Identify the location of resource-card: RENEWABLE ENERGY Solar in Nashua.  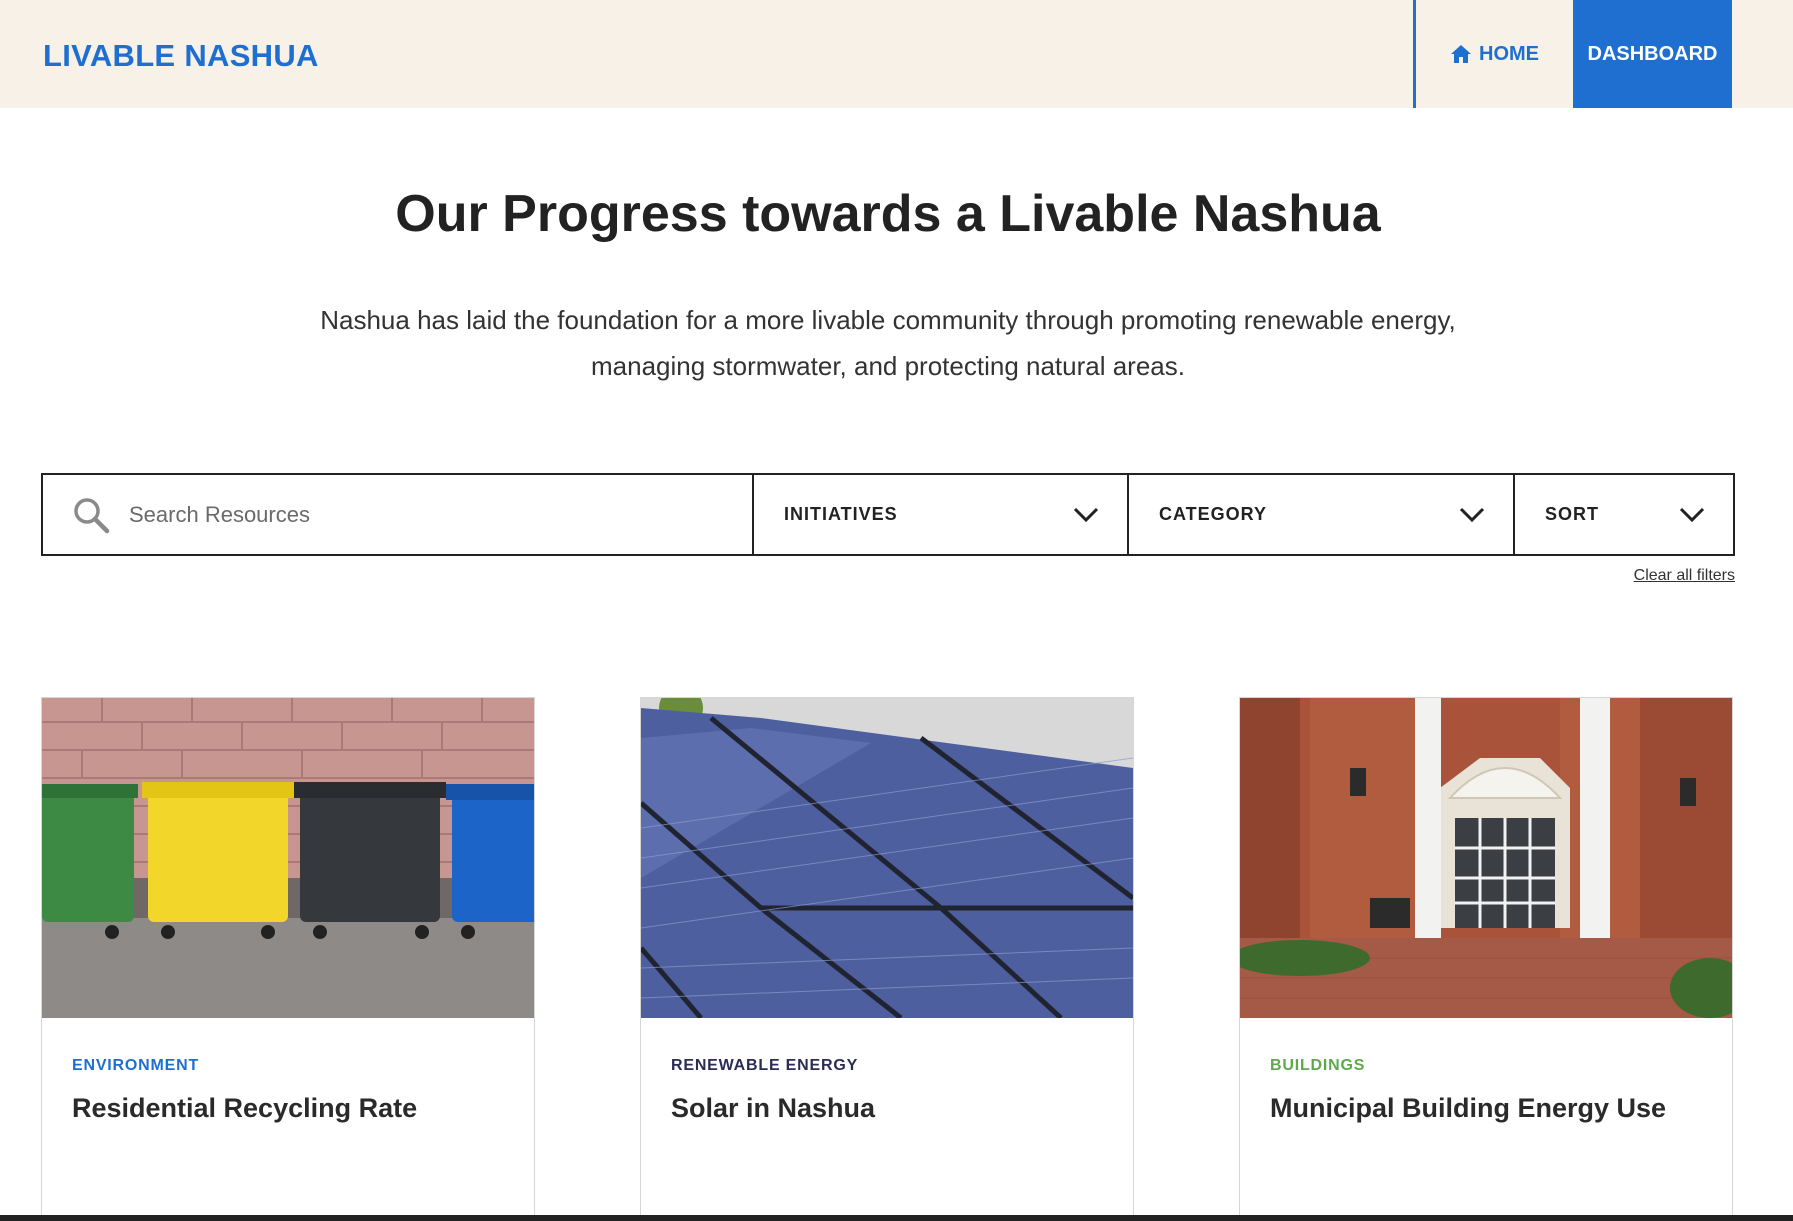
(887, 959).